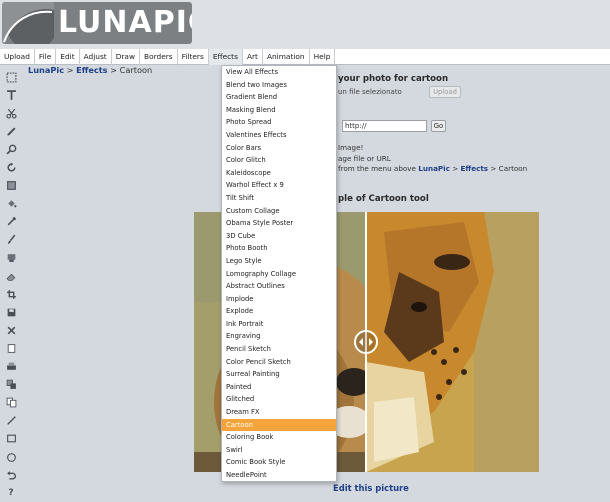 This screenshot has width=610, height=502. What do you see at coordinates (11, 149) in the screenshot?
I see `zoom-icon` at bounding box center [11, 149].